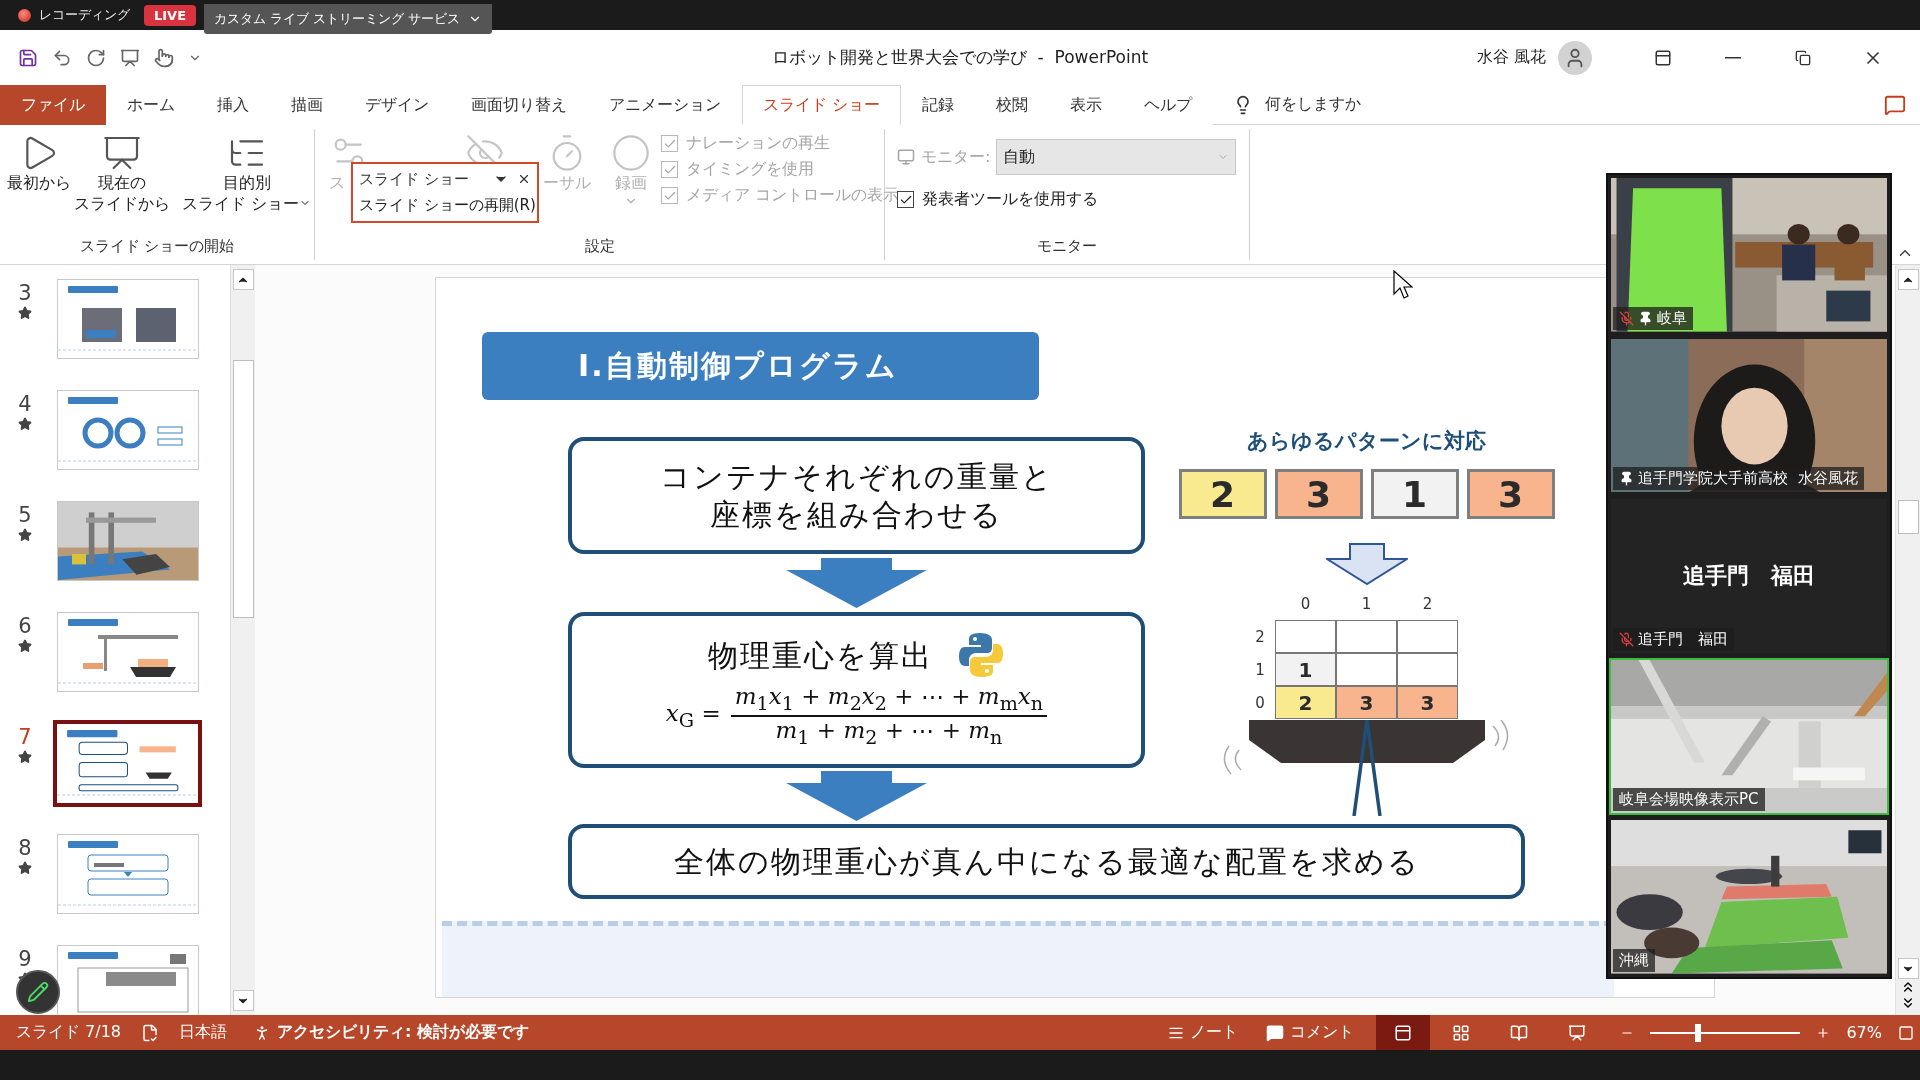 The image size is (1920, 1080). Describe the element at coordinates (956, 157) in the screenshot. I see `monitor-label: モニター:` at that location.